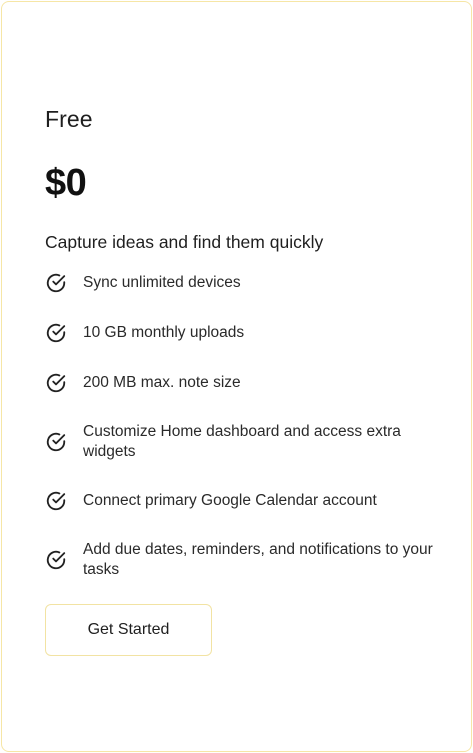 The height and width of the screenshot is (753, 473). I want to click on feature-label: Sync unlimited devices, so click(162, 282).